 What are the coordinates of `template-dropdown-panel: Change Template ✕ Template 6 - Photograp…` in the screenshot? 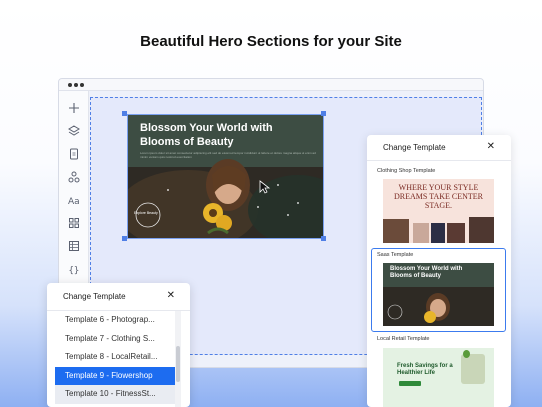 It's located at (118, 345).